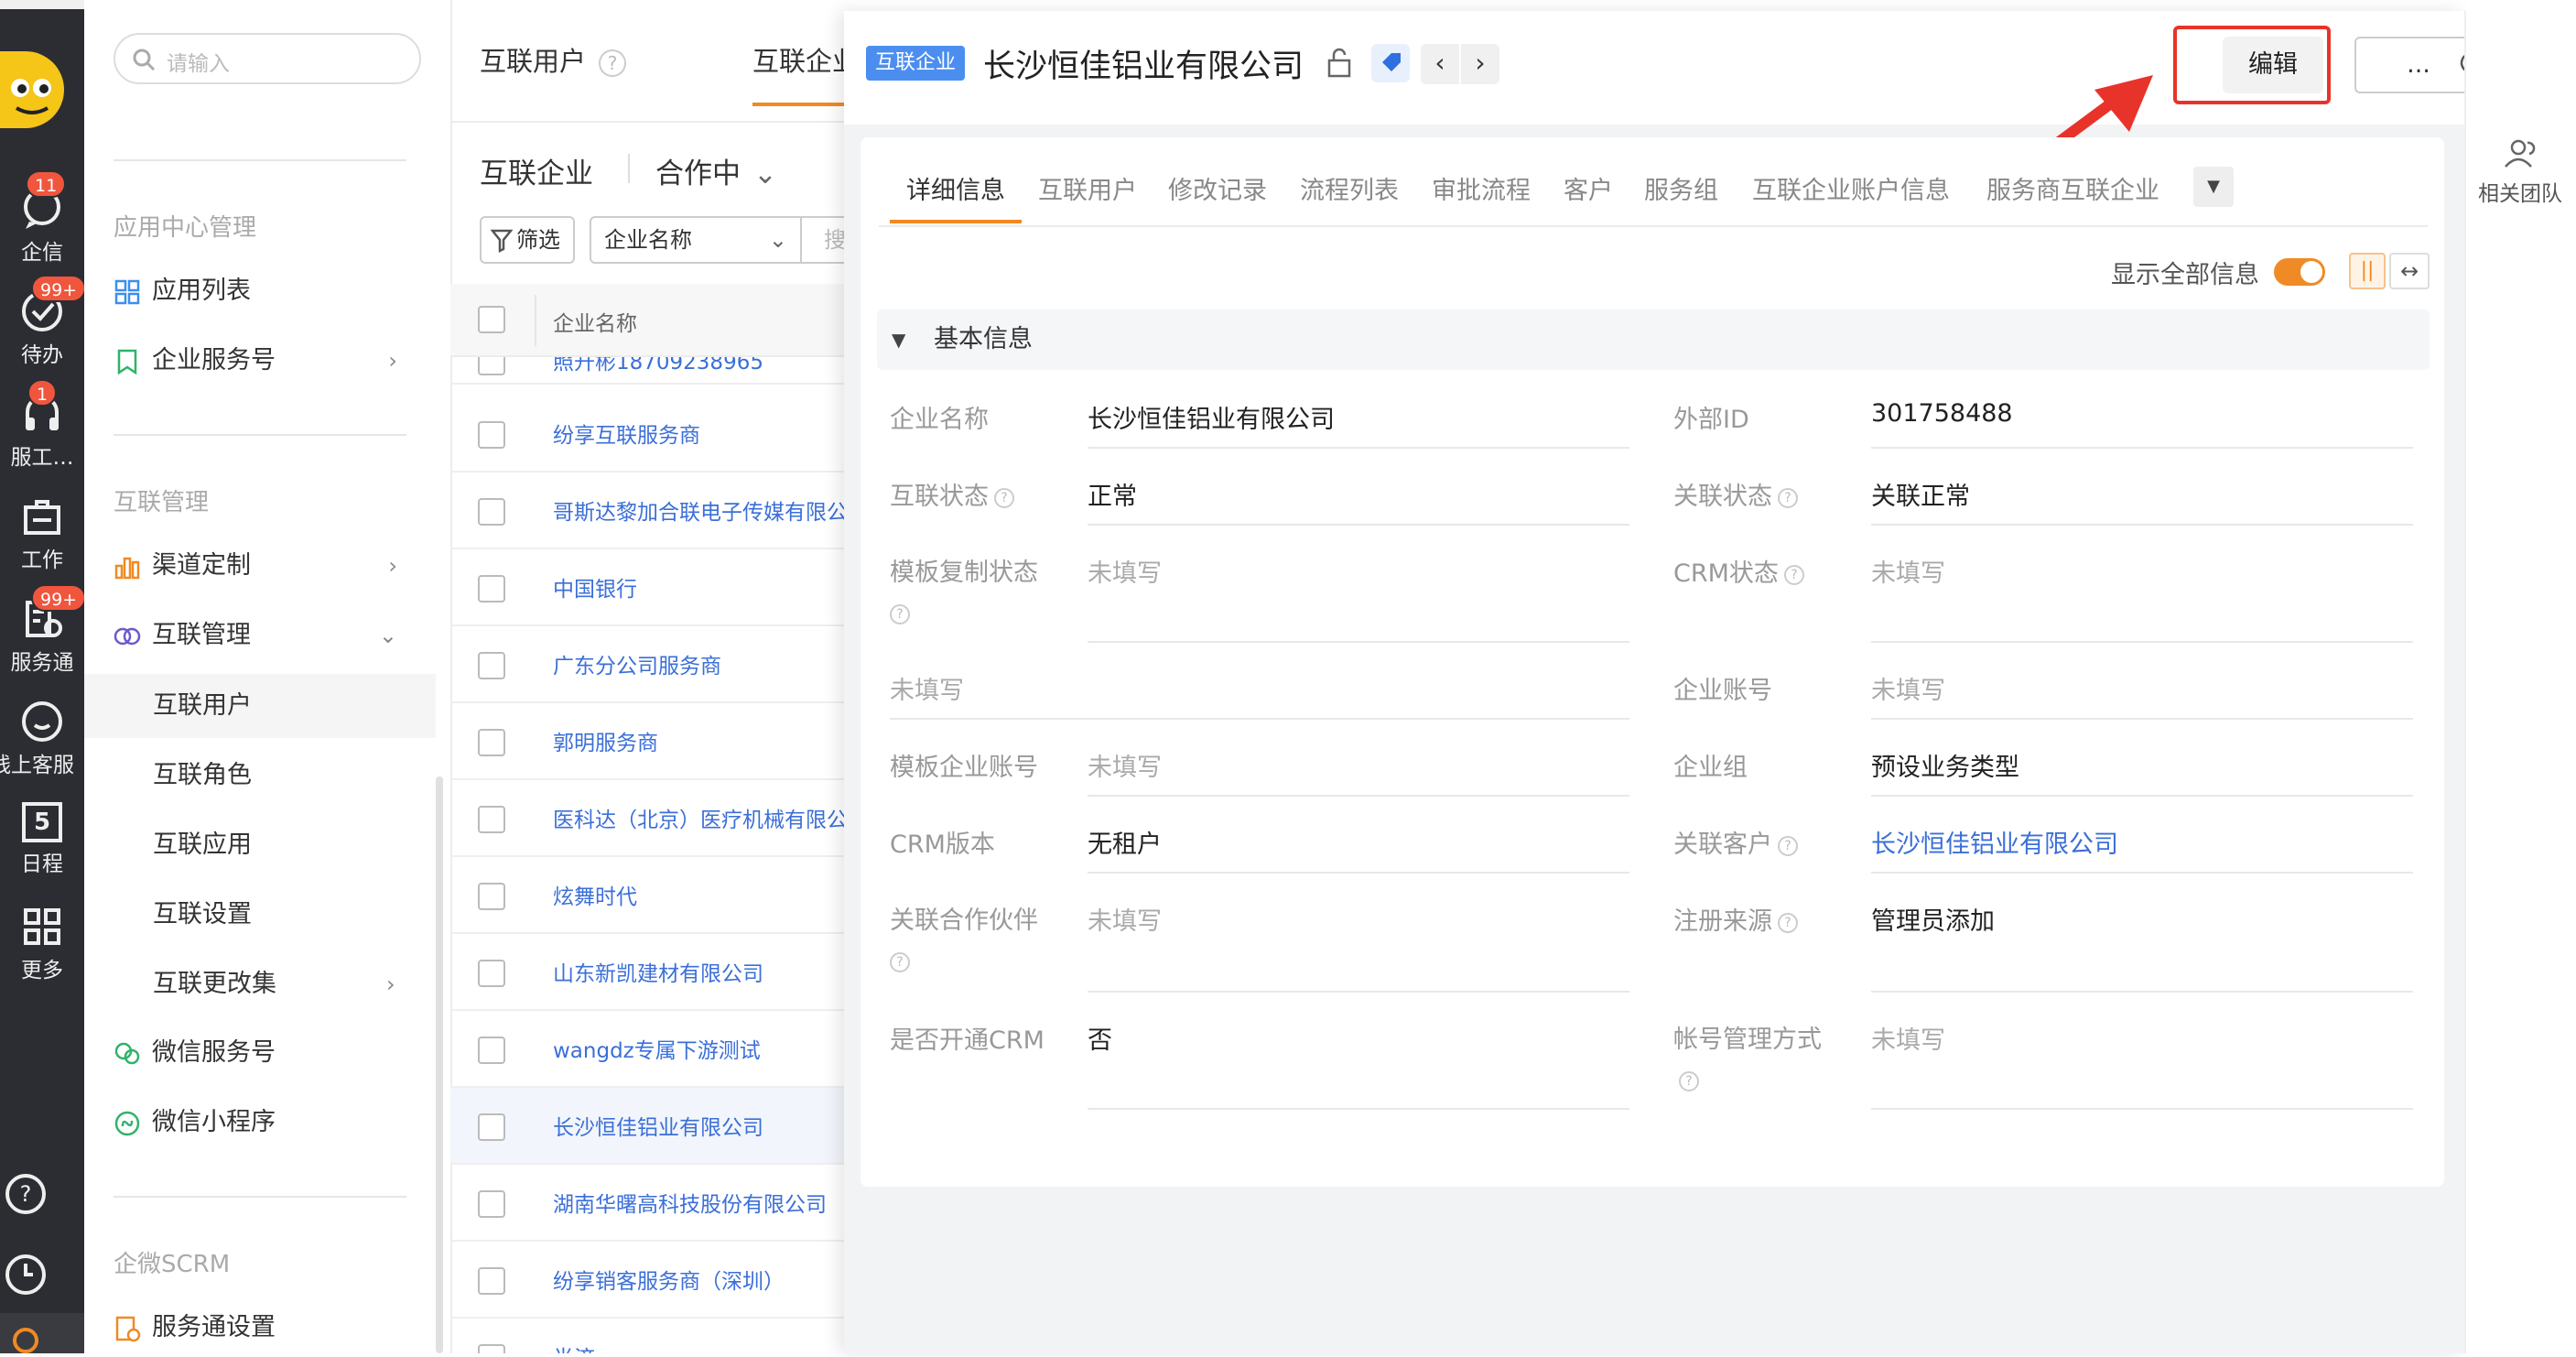 This screenshot has width=2576, height=1357. What do you see at coordinates (260, 915) in the screenshot?
I see `submenu-interconnect-settings: 互联设置` at bounding box center [260, 915].